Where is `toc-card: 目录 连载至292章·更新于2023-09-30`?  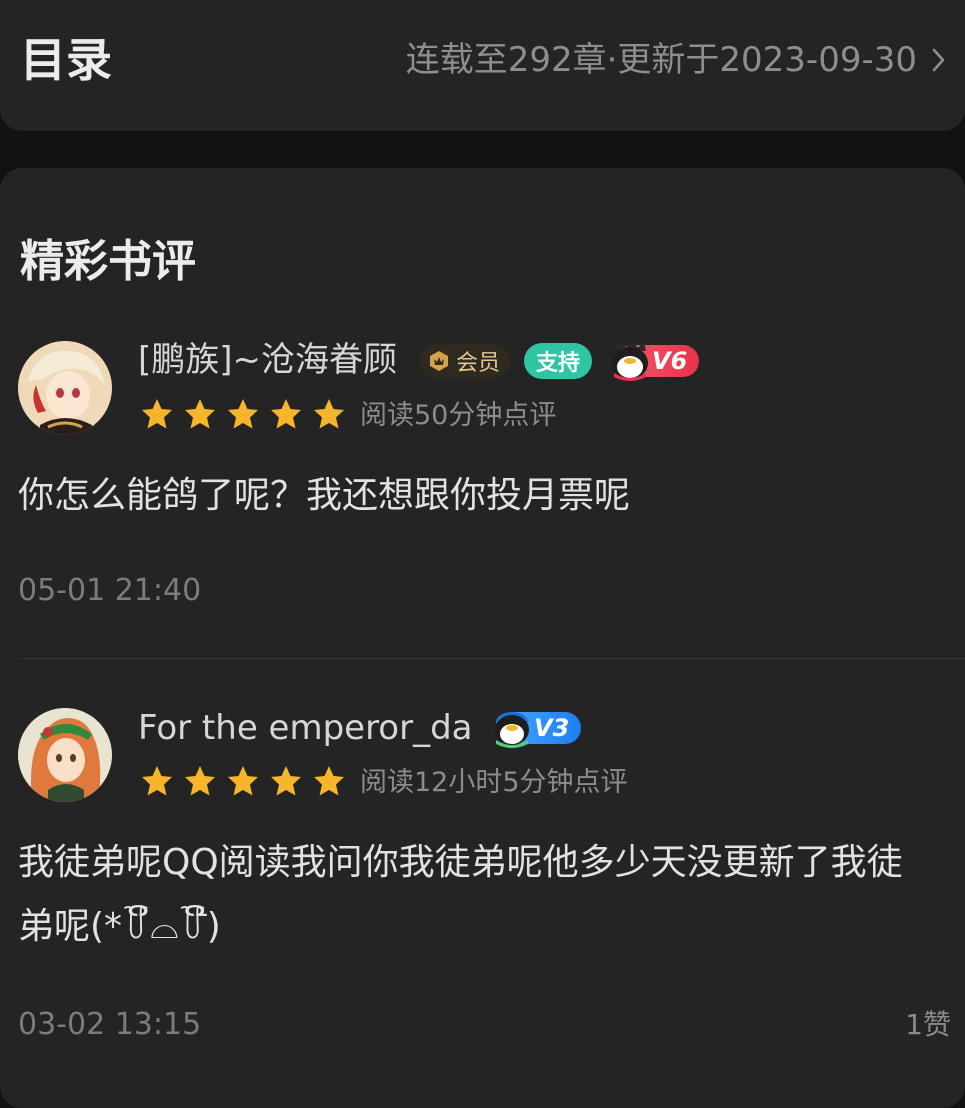 toc-card: 目录 连载至292章·更新于2023-09-30 is located at coordinates (482, 65).